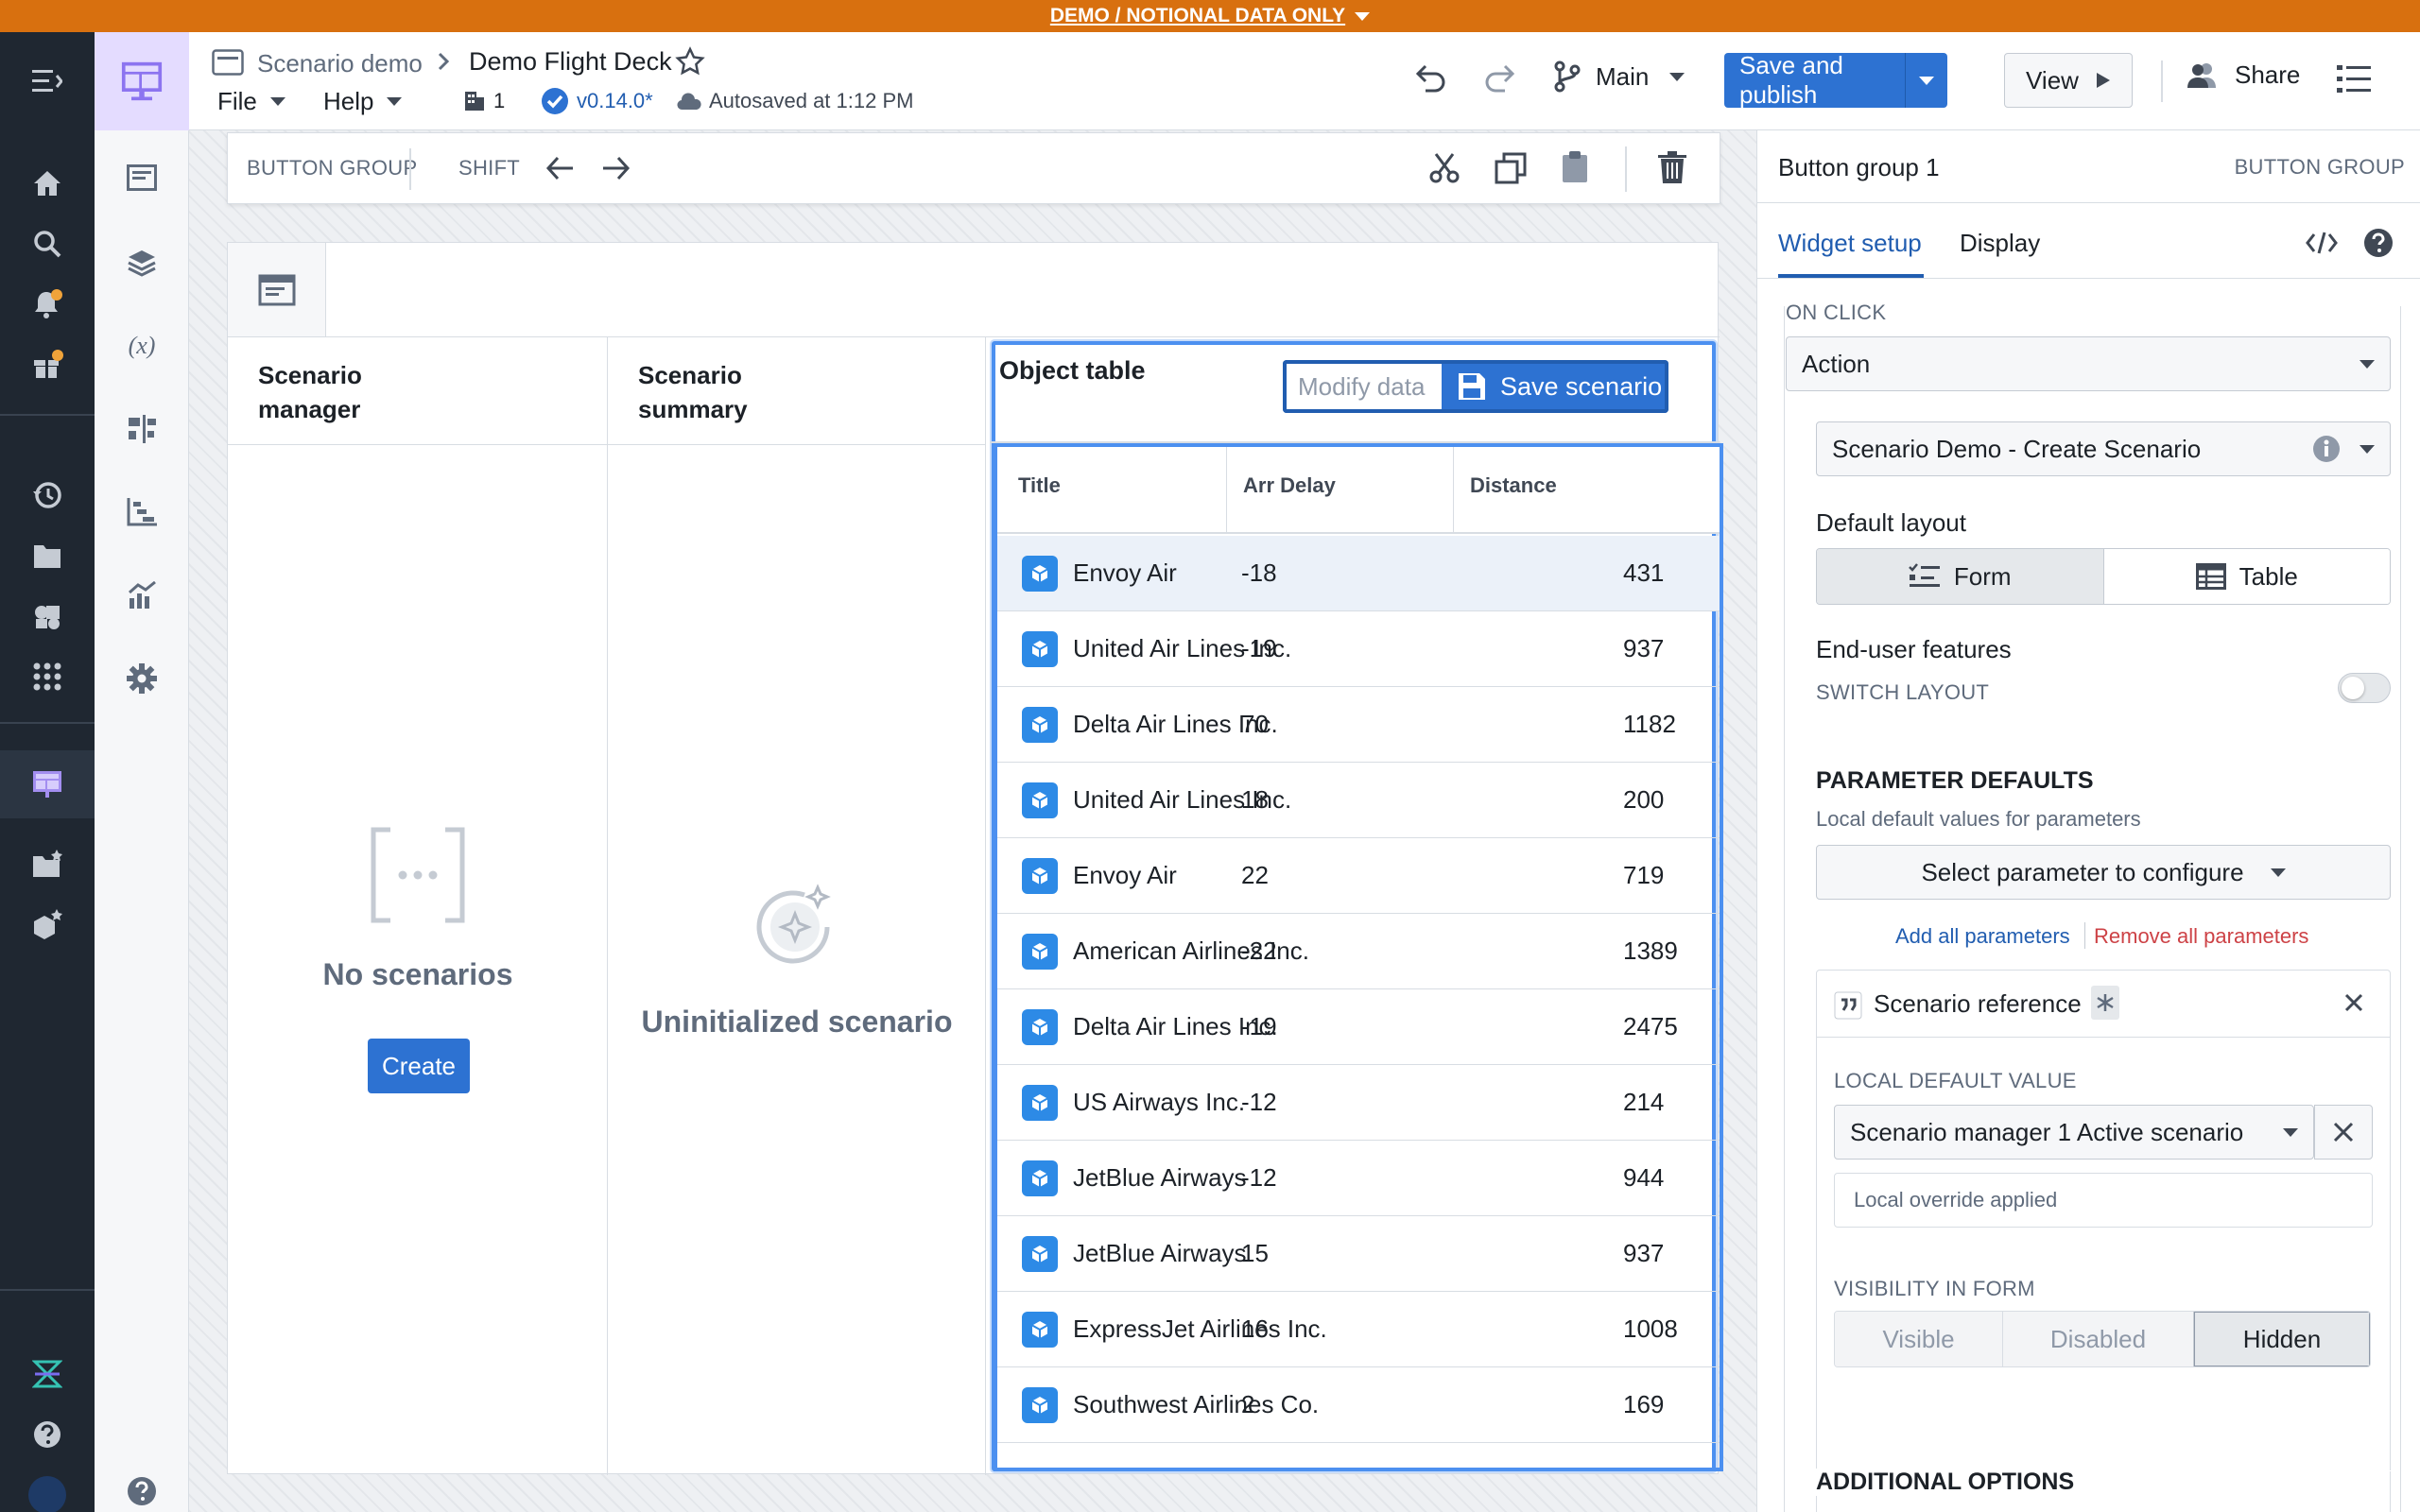 The width and height of the screenshot is (2420, 1512). I want to click on undo-icon, so click(1431, 78).